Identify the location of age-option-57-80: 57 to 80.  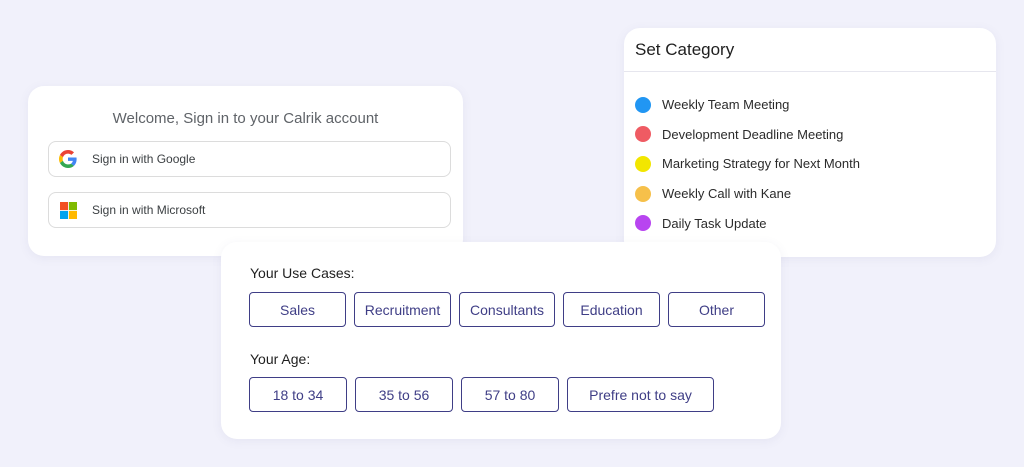
(510, 394).